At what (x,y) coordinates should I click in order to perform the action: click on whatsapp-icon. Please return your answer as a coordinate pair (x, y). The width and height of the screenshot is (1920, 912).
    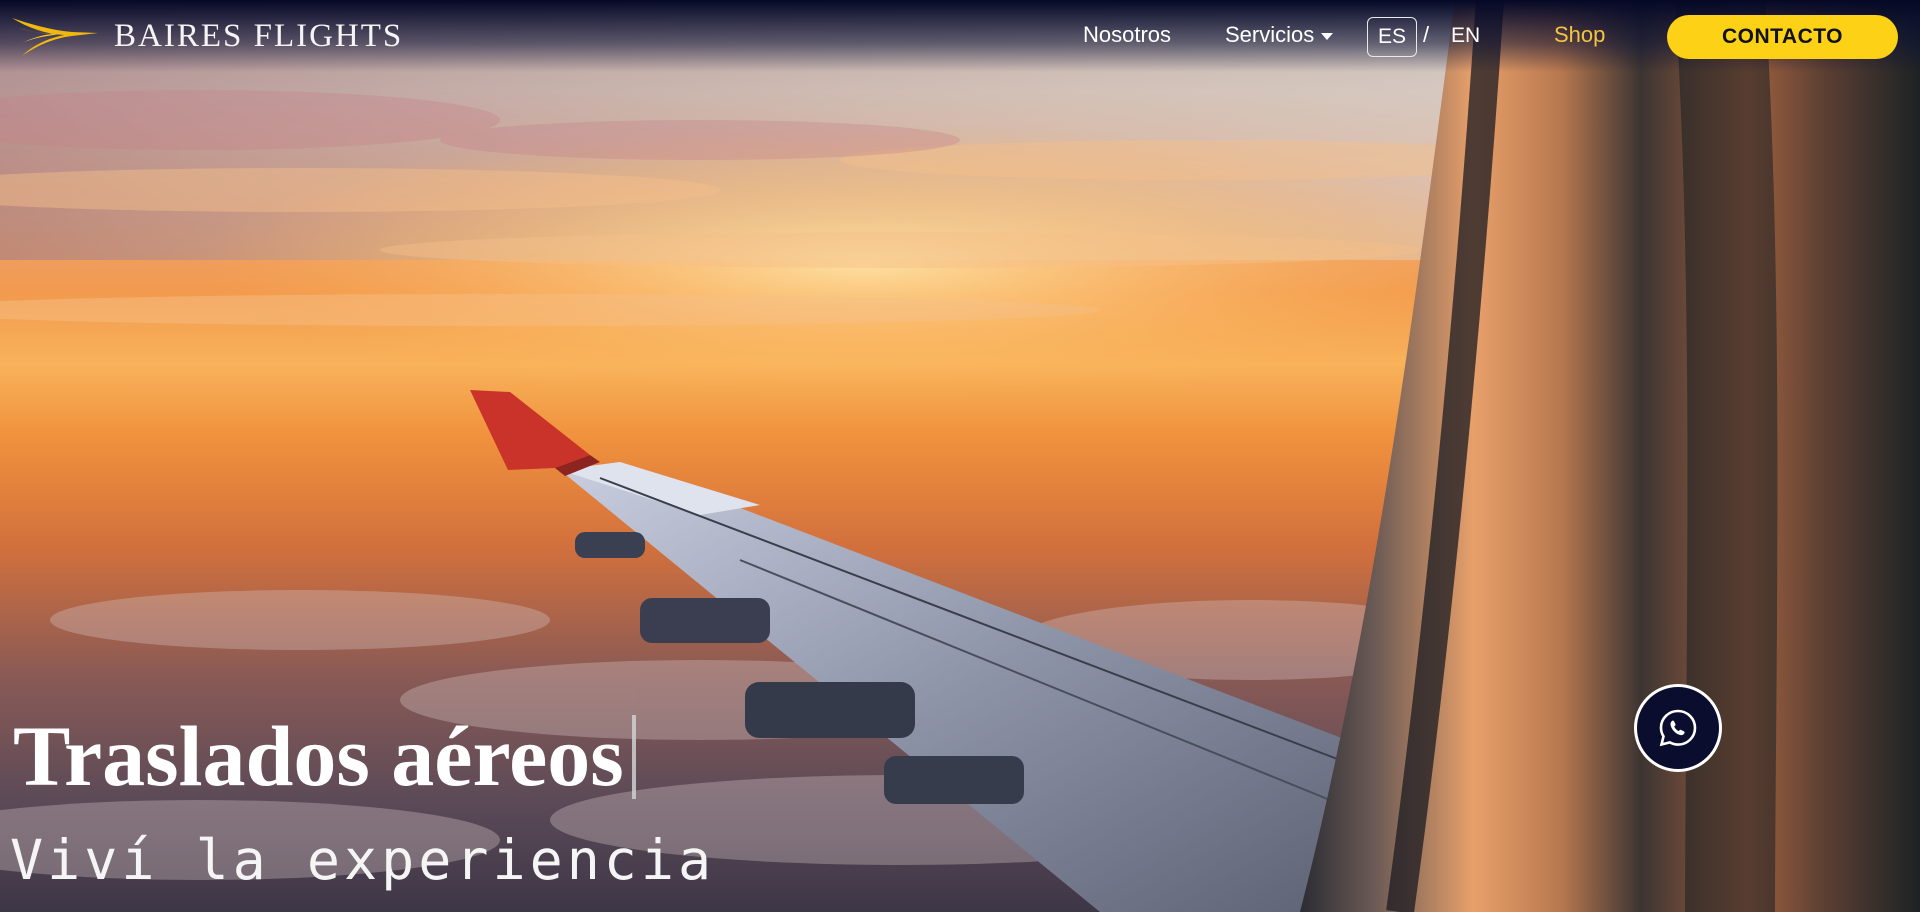
    Looking at the image, I should click on (1678, 728).